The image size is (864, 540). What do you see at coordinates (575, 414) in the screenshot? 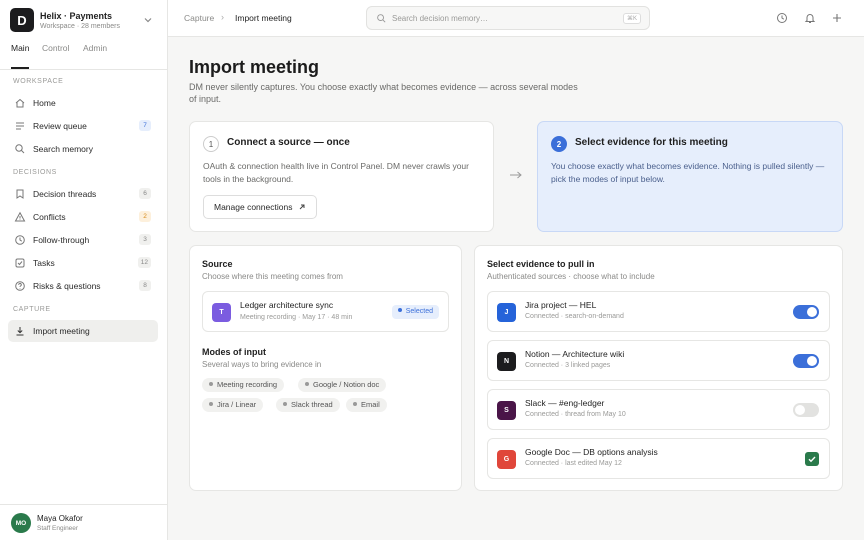
I see `evidence-meta: Connected · thread from May 10` at bounding box center [575, 414].